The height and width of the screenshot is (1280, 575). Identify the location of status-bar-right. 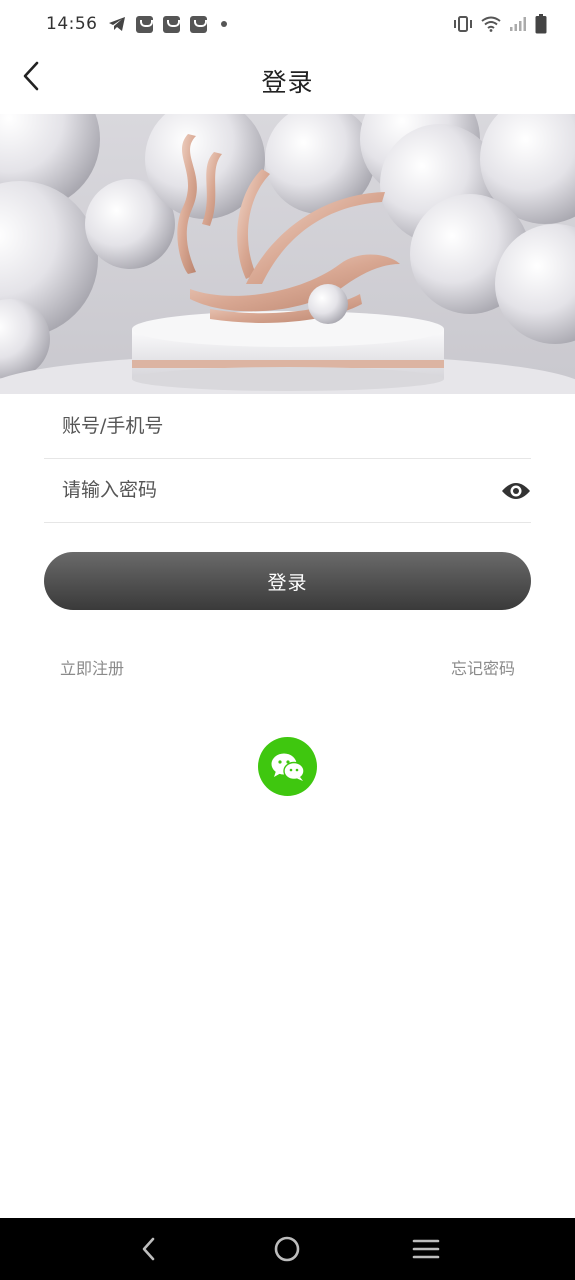
(500, 24).